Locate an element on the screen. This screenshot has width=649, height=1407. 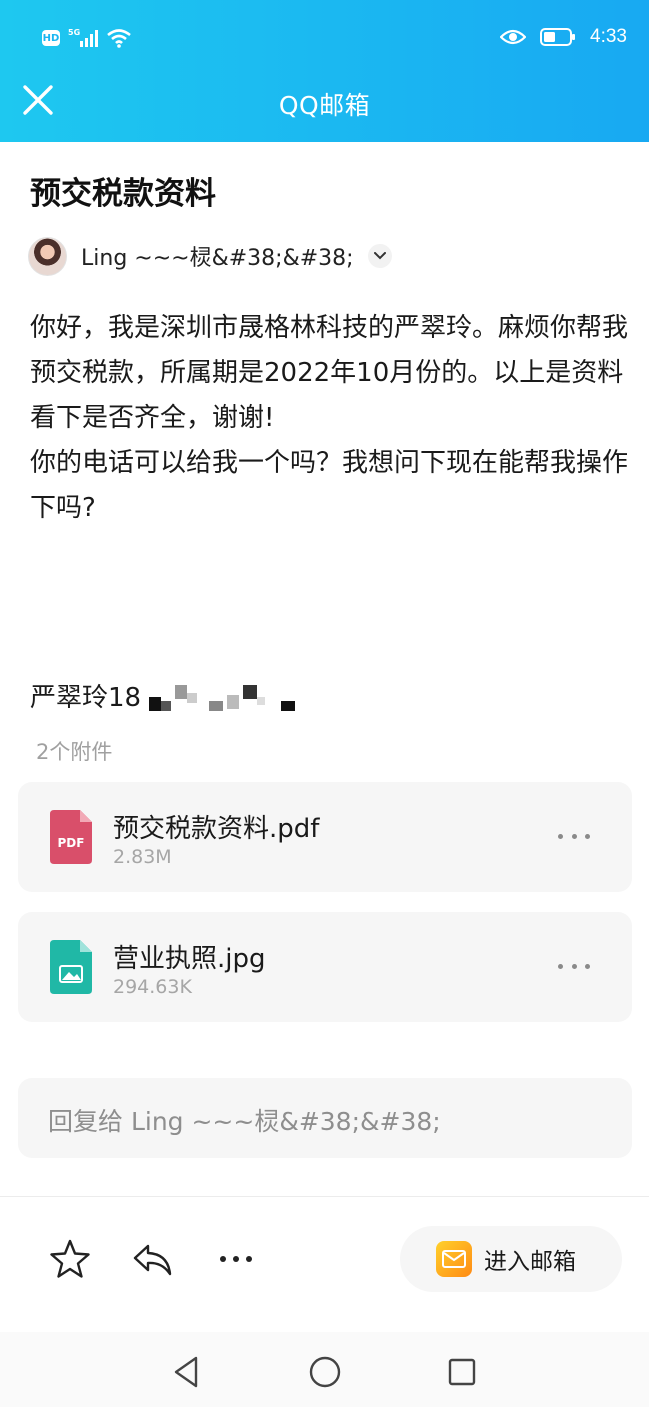
reply-input: 回复给 Ling ~~~棂&#38;&#38; is located at coordinates (325, 1118).